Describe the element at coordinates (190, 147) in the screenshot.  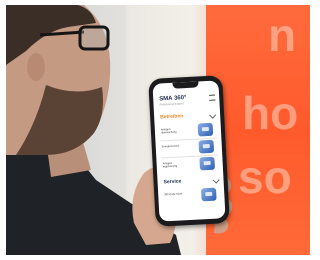
I see `list-item-energiemonitor: Energiemonitor` at that location.